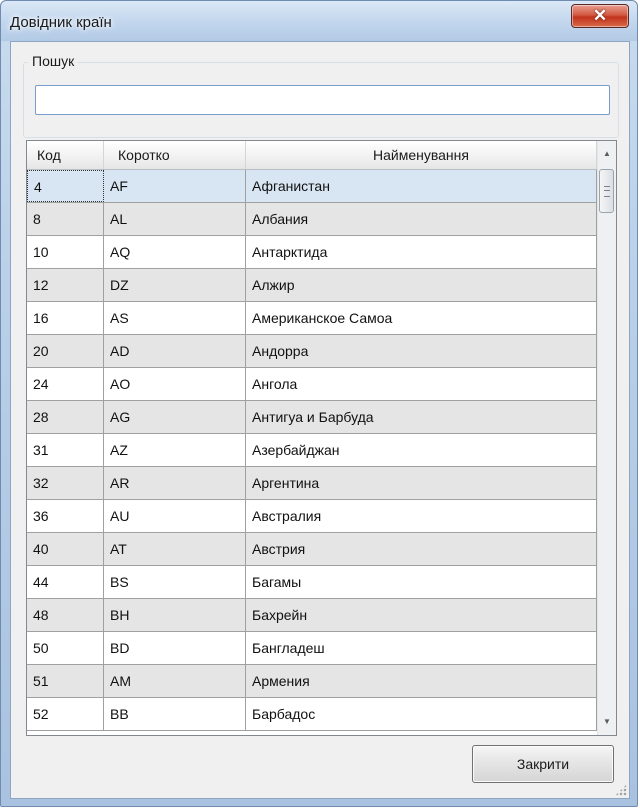 The image size is (640, 809). I want to click on cell-short: AZ, so click(175, 450).